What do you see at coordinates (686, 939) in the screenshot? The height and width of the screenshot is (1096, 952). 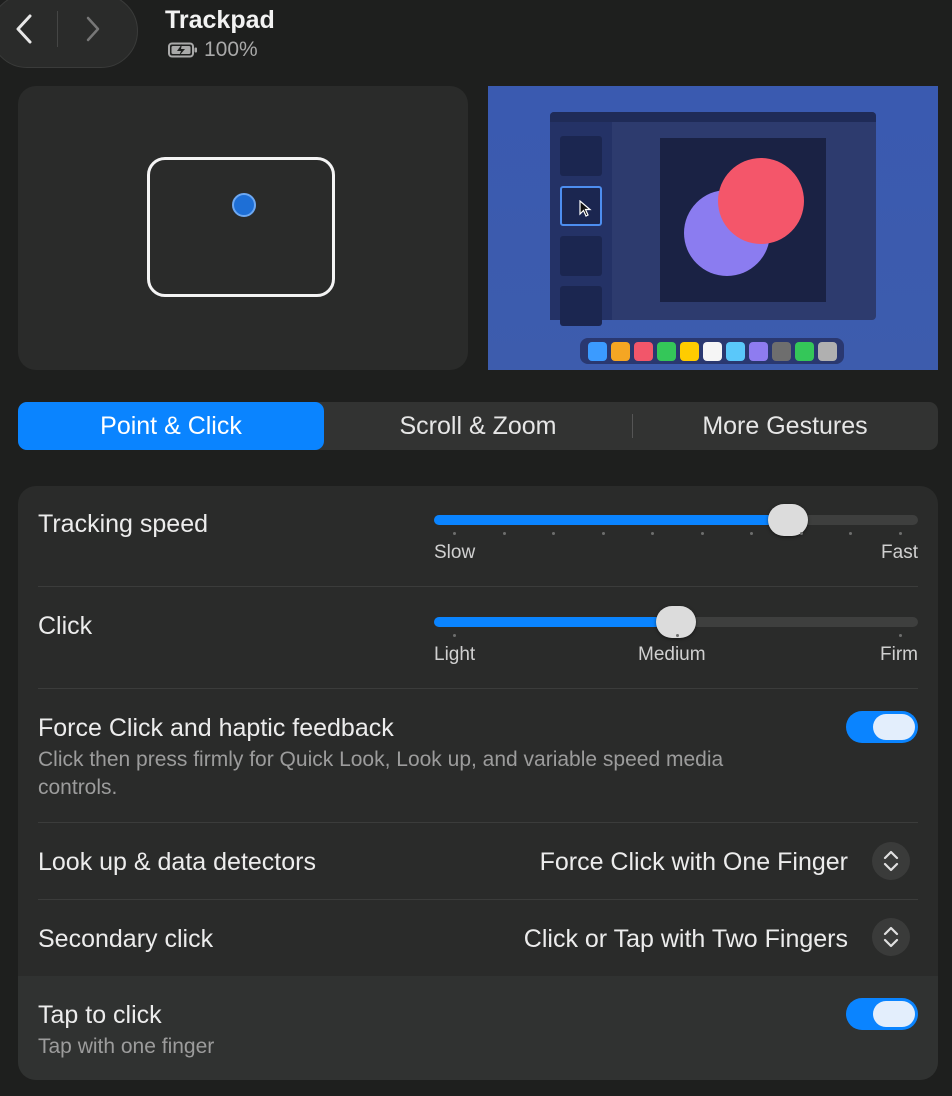 I see `secondary-click-popup: Click or Tap with Two Fingers` at bounding box center [686, 939].